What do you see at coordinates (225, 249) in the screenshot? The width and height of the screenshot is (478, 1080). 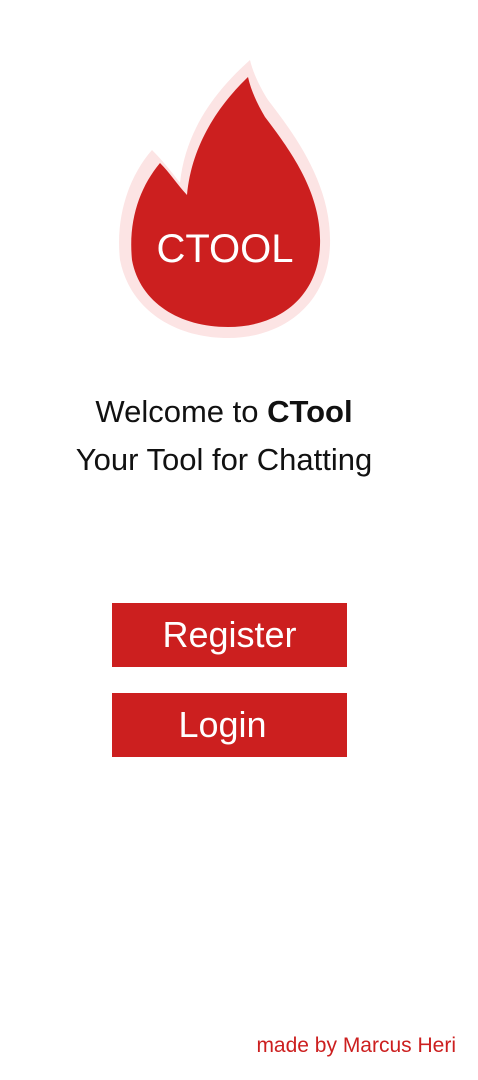 I see `logo-text: CTOOL` at bounding box center [225, 249].